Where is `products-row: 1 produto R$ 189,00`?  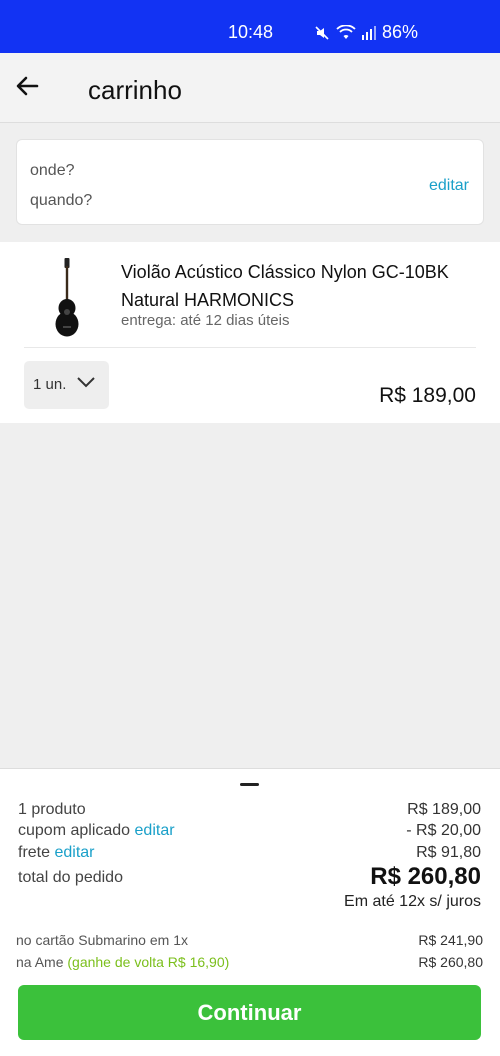 products-row: 1 produto R$ 189,00 is located at coordinates (249, 810).